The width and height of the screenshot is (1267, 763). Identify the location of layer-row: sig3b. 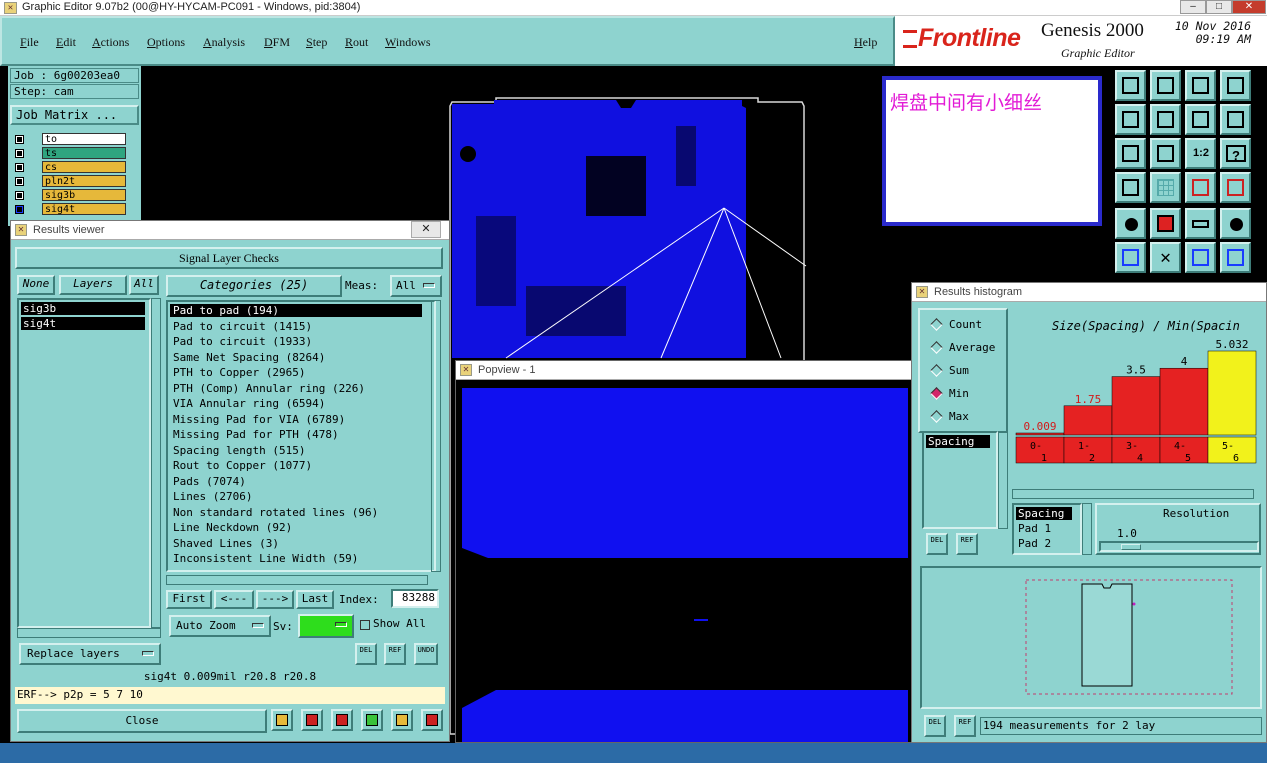
(69, 195).